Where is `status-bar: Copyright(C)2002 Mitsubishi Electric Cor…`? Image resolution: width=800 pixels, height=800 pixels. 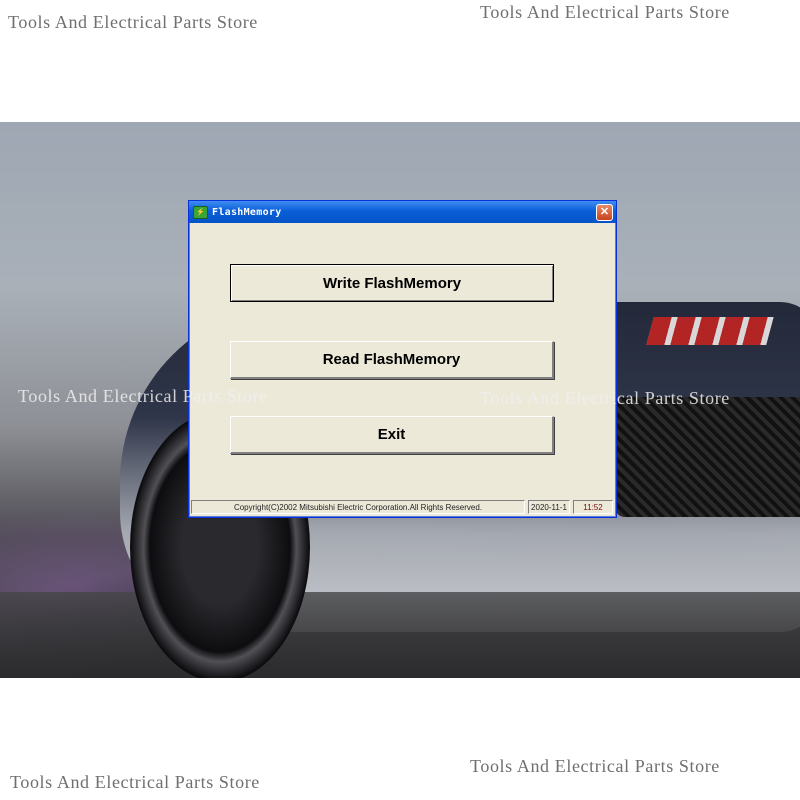 status-bar: Copyright(C)2002 Mitsubishi Electric Cor… is located at coordinates (402, 507).